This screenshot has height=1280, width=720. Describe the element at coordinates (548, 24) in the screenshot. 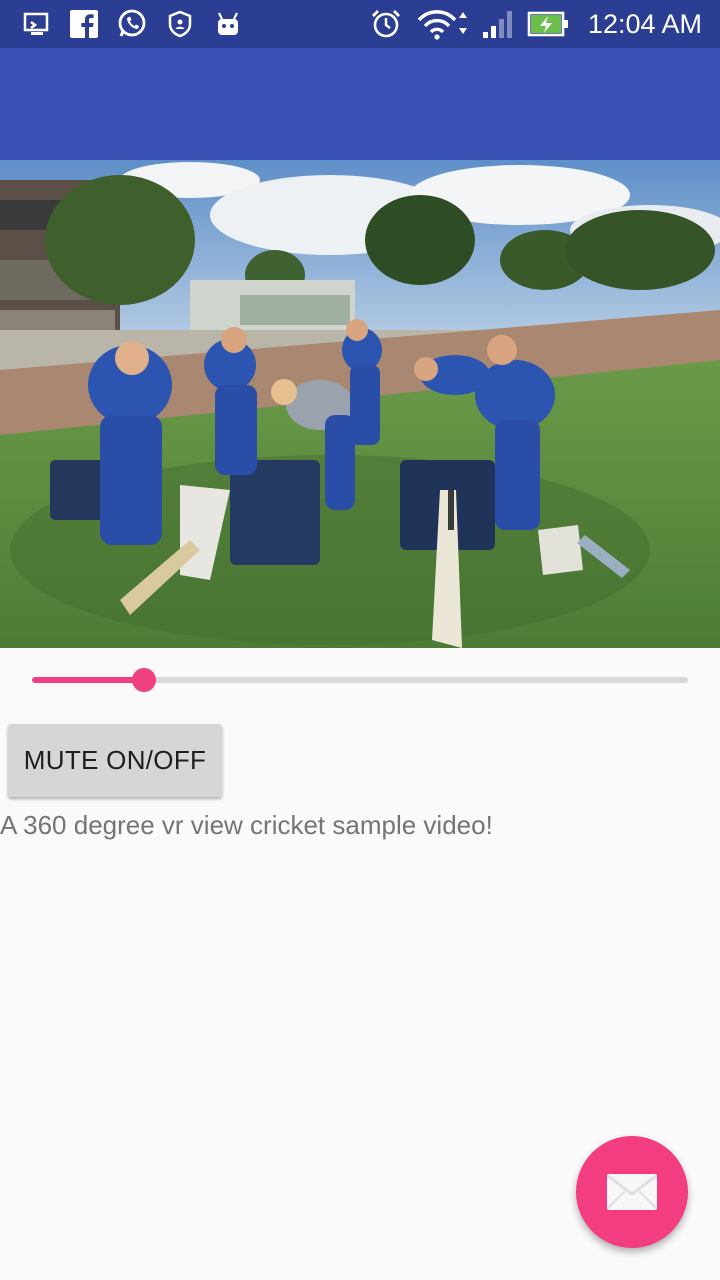

I see `battery-charging-icon` at that location.